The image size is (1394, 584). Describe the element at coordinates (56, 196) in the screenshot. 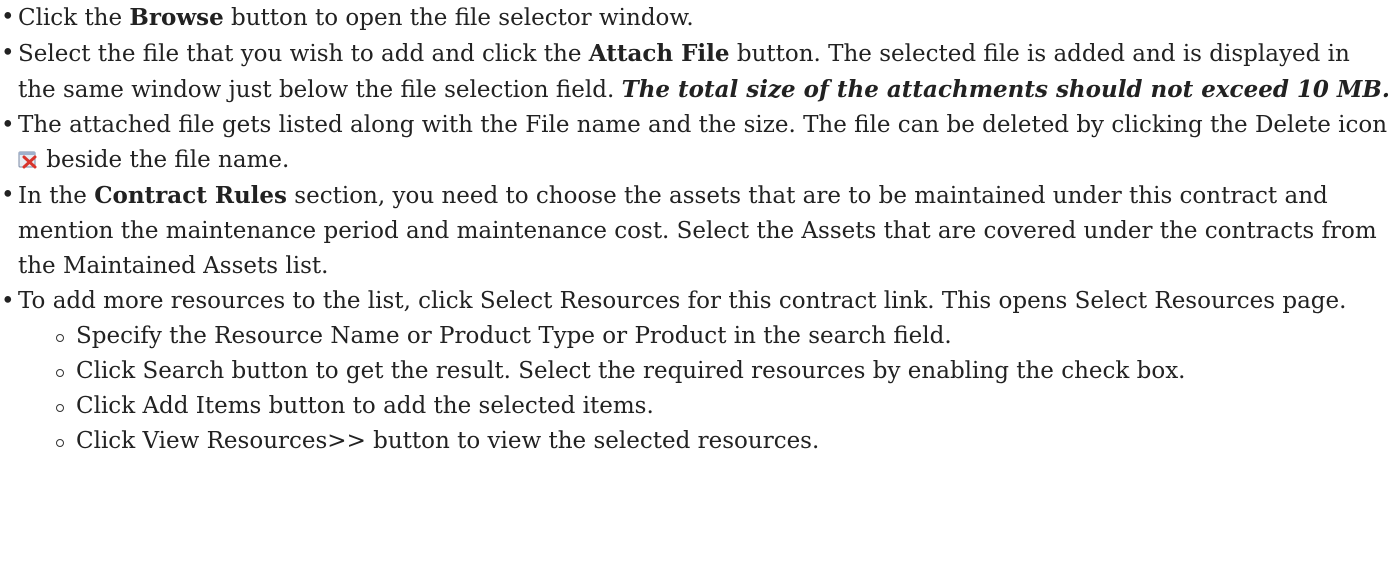

I see `step-text: In the` at that location.